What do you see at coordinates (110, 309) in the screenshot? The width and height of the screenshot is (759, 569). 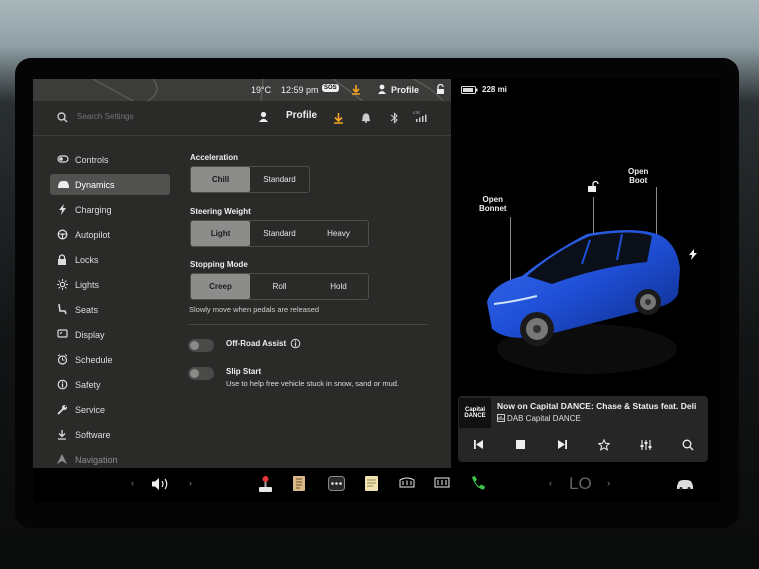 I see `sidebar-item-seats: Seats` at bounding box center [110, 309].